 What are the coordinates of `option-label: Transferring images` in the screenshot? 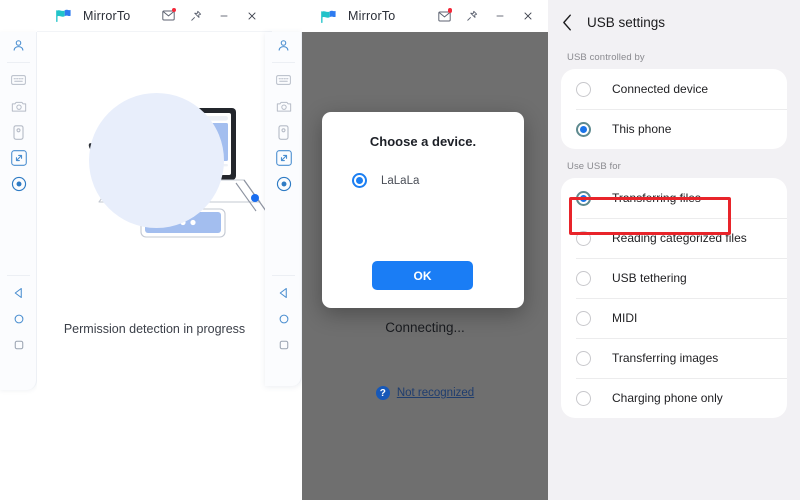 It's located at (665, 358).